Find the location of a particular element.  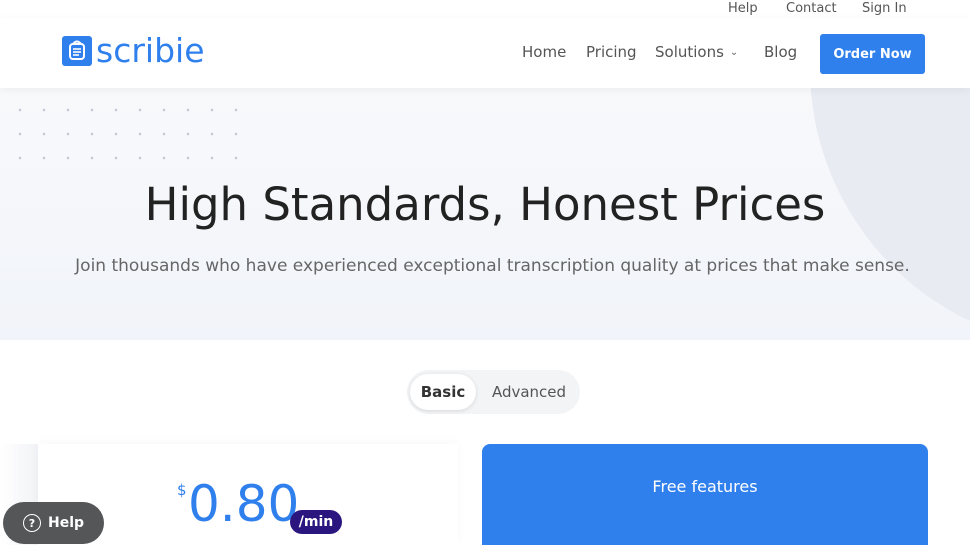

help-button-label: Help is located at coordinates (66, 523).